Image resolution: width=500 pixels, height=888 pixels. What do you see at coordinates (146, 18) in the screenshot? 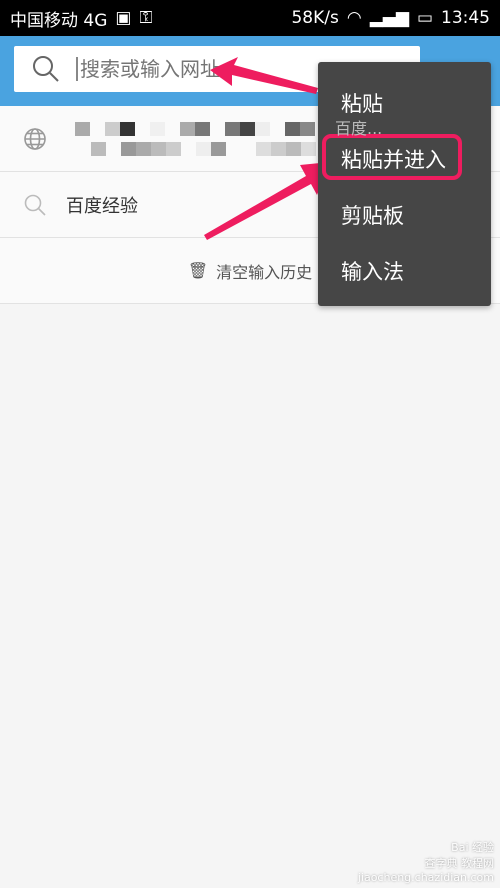
I see `key-icon: ⚿` at bounding box center [146, 18].